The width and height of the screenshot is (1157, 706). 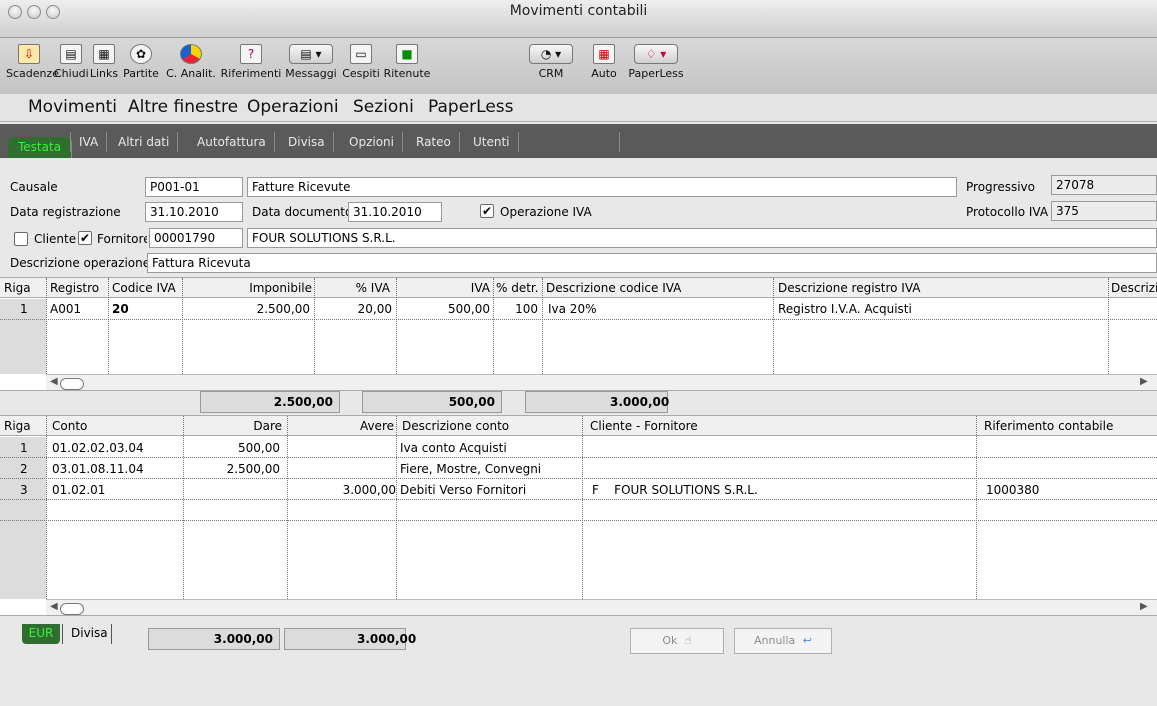 What do you see at coordinates (24, 309) in the screenshot?
I see `iva-row-riga: 1` at bounding box center [24, 309].